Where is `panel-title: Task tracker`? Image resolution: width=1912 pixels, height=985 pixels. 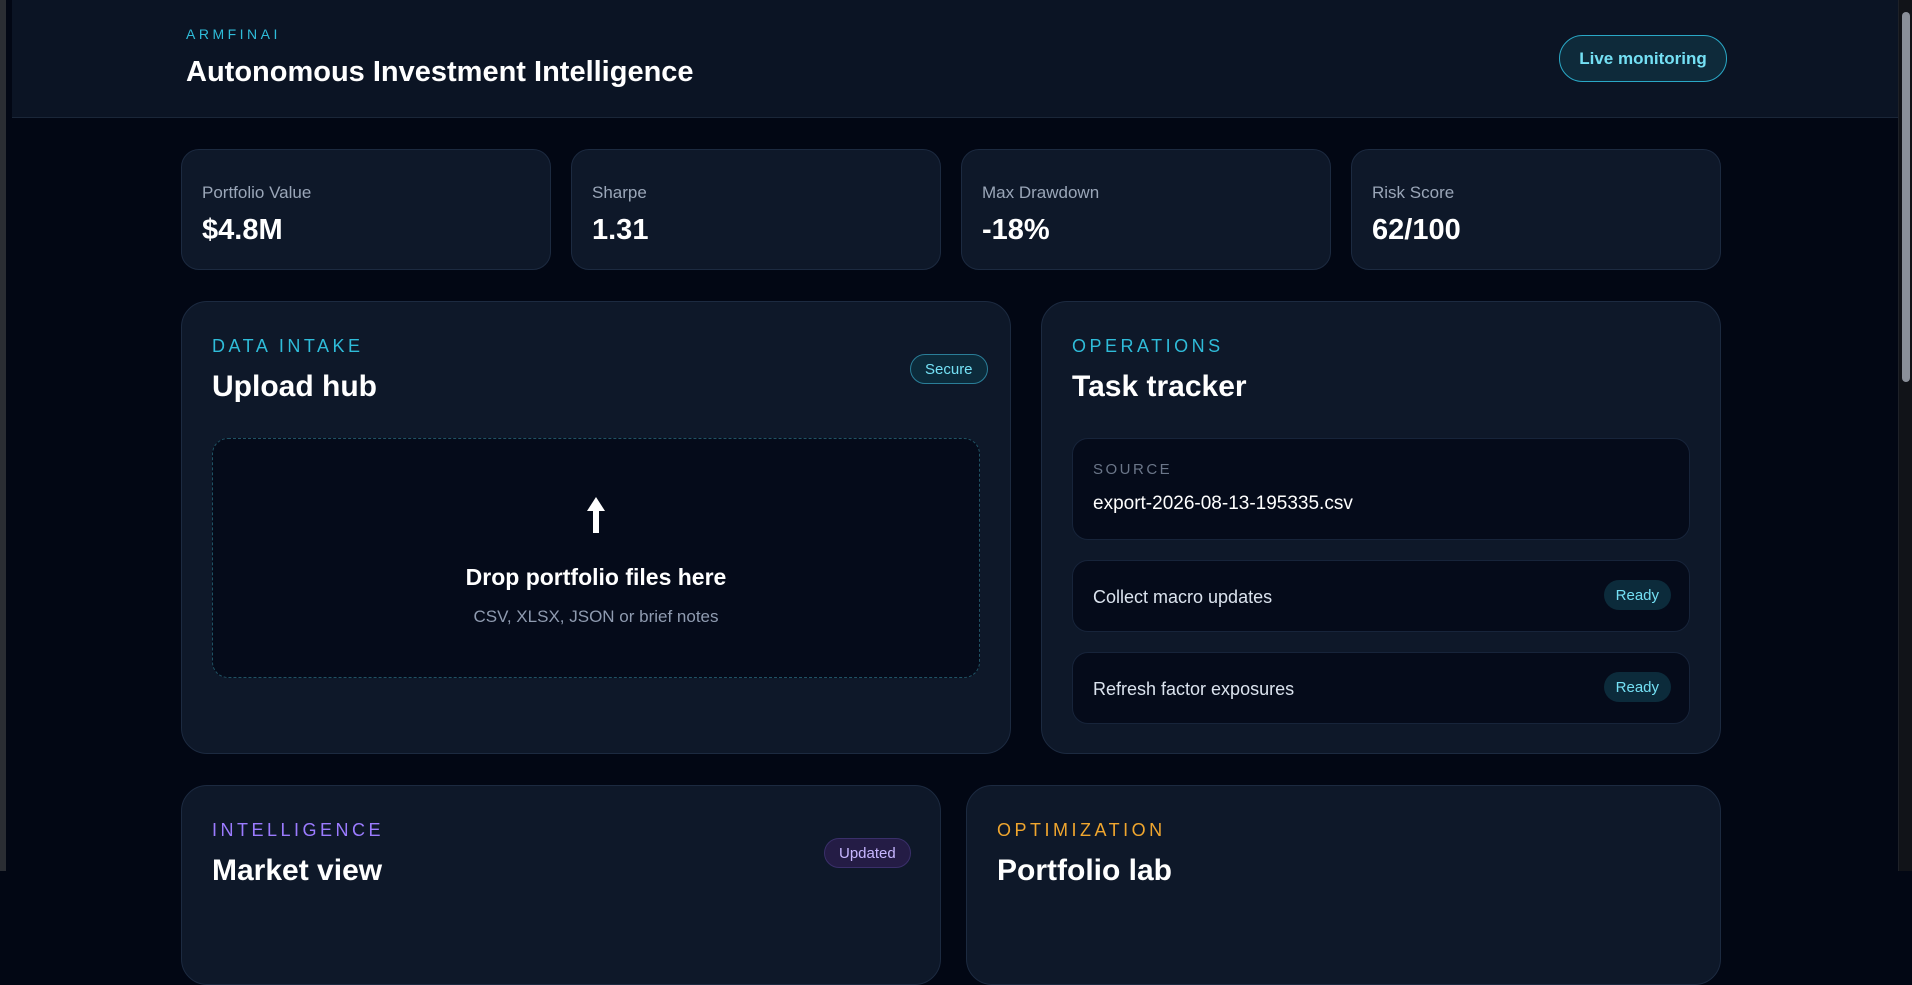
panel-title: Task tracker is located at coordinates (1159, 386).